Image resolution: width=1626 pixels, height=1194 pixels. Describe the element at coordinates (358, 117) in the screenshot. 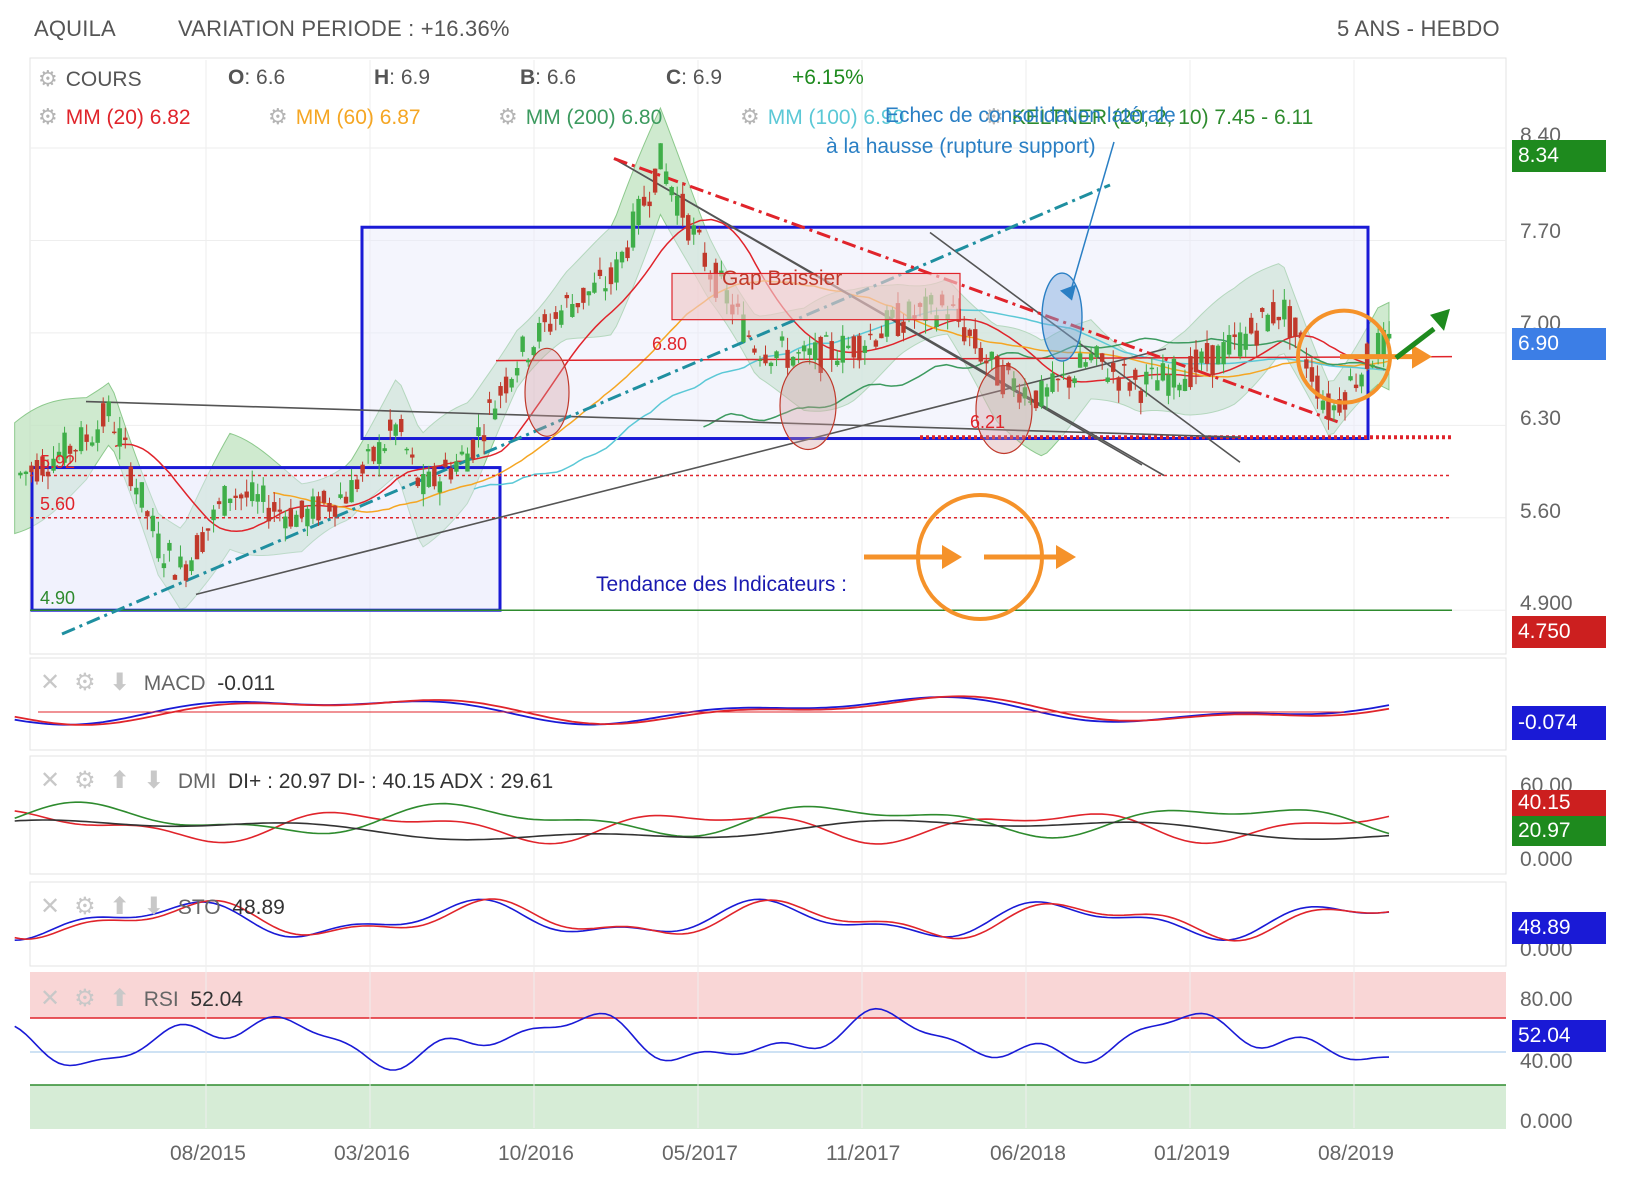

I see `mm60-label: MM (60) 6.87` at that location.